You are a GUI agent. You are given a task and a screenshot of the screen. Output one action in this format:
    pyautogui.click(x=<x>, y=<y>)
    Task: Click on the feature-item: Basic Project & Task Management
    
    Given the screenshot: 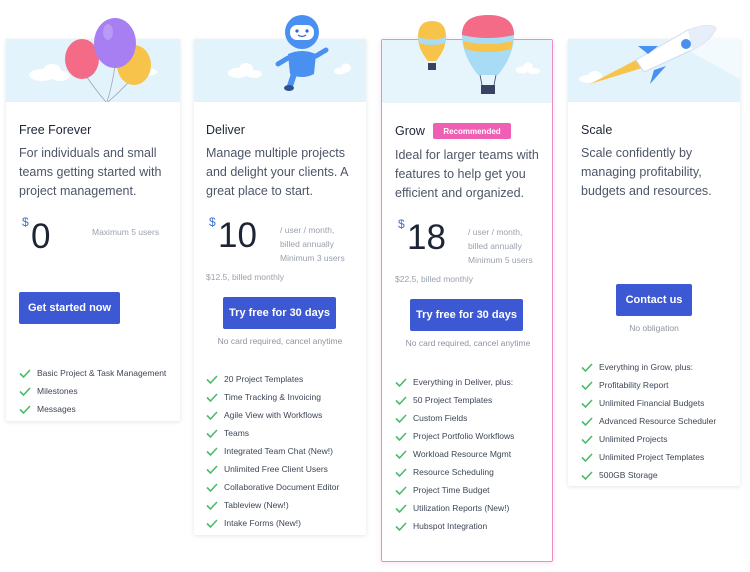 What is the action you would take?
    pyautogui.click(x=92, y=373)
    